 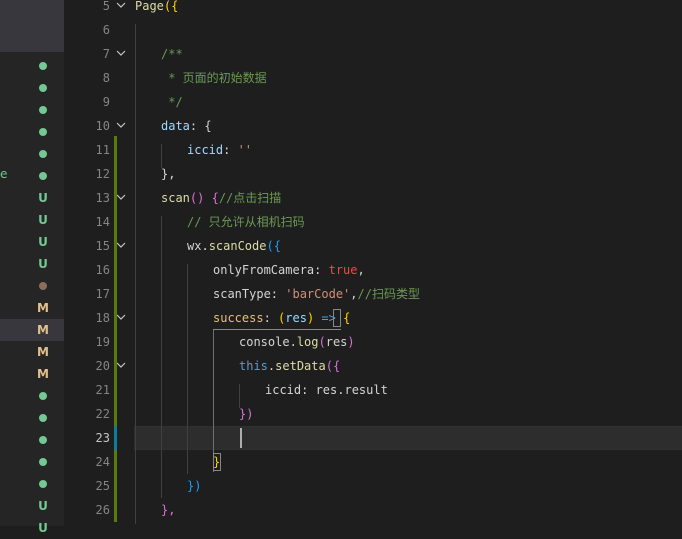 I want to click on boolean-value: true, so click(x=343, y=270).